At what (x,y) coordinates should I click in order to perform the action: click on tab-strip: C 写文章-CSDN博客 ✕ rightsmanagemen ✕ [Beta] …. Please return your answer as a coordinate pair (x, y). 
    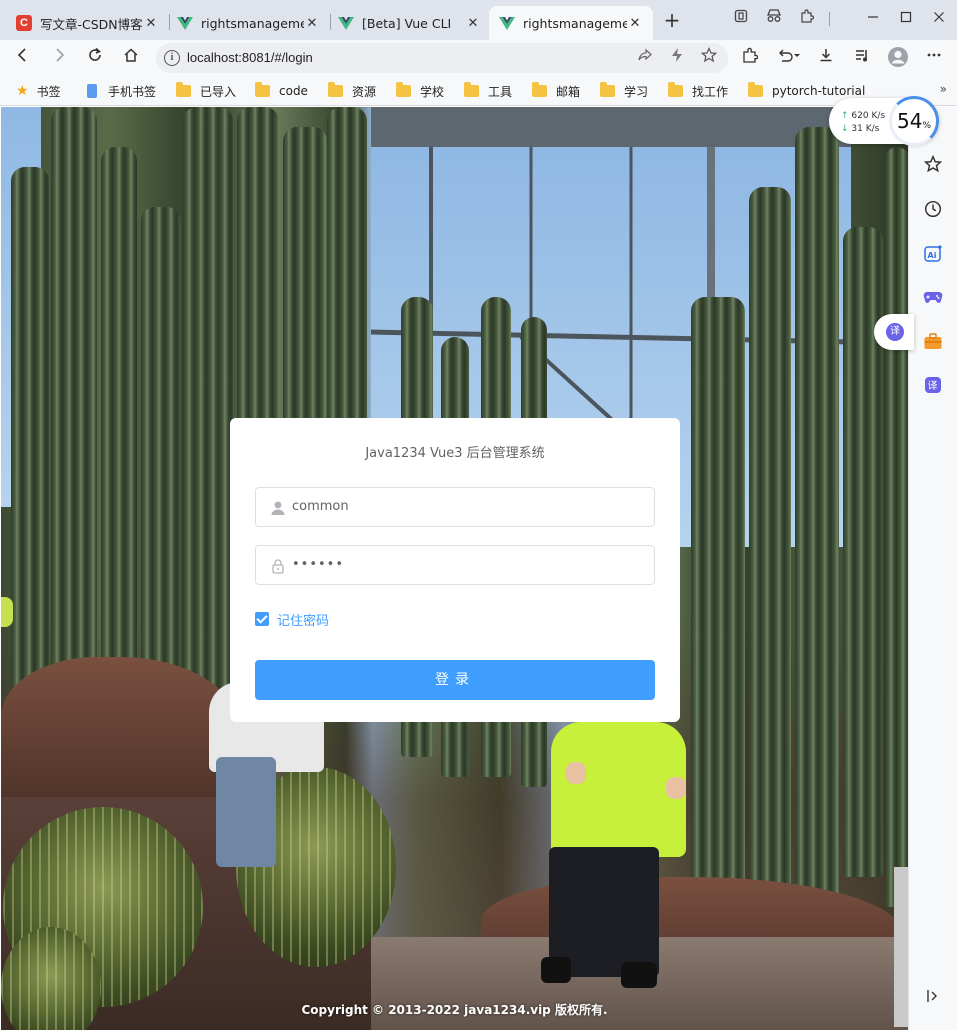
    Looking at the image, I should click on (478, 20).